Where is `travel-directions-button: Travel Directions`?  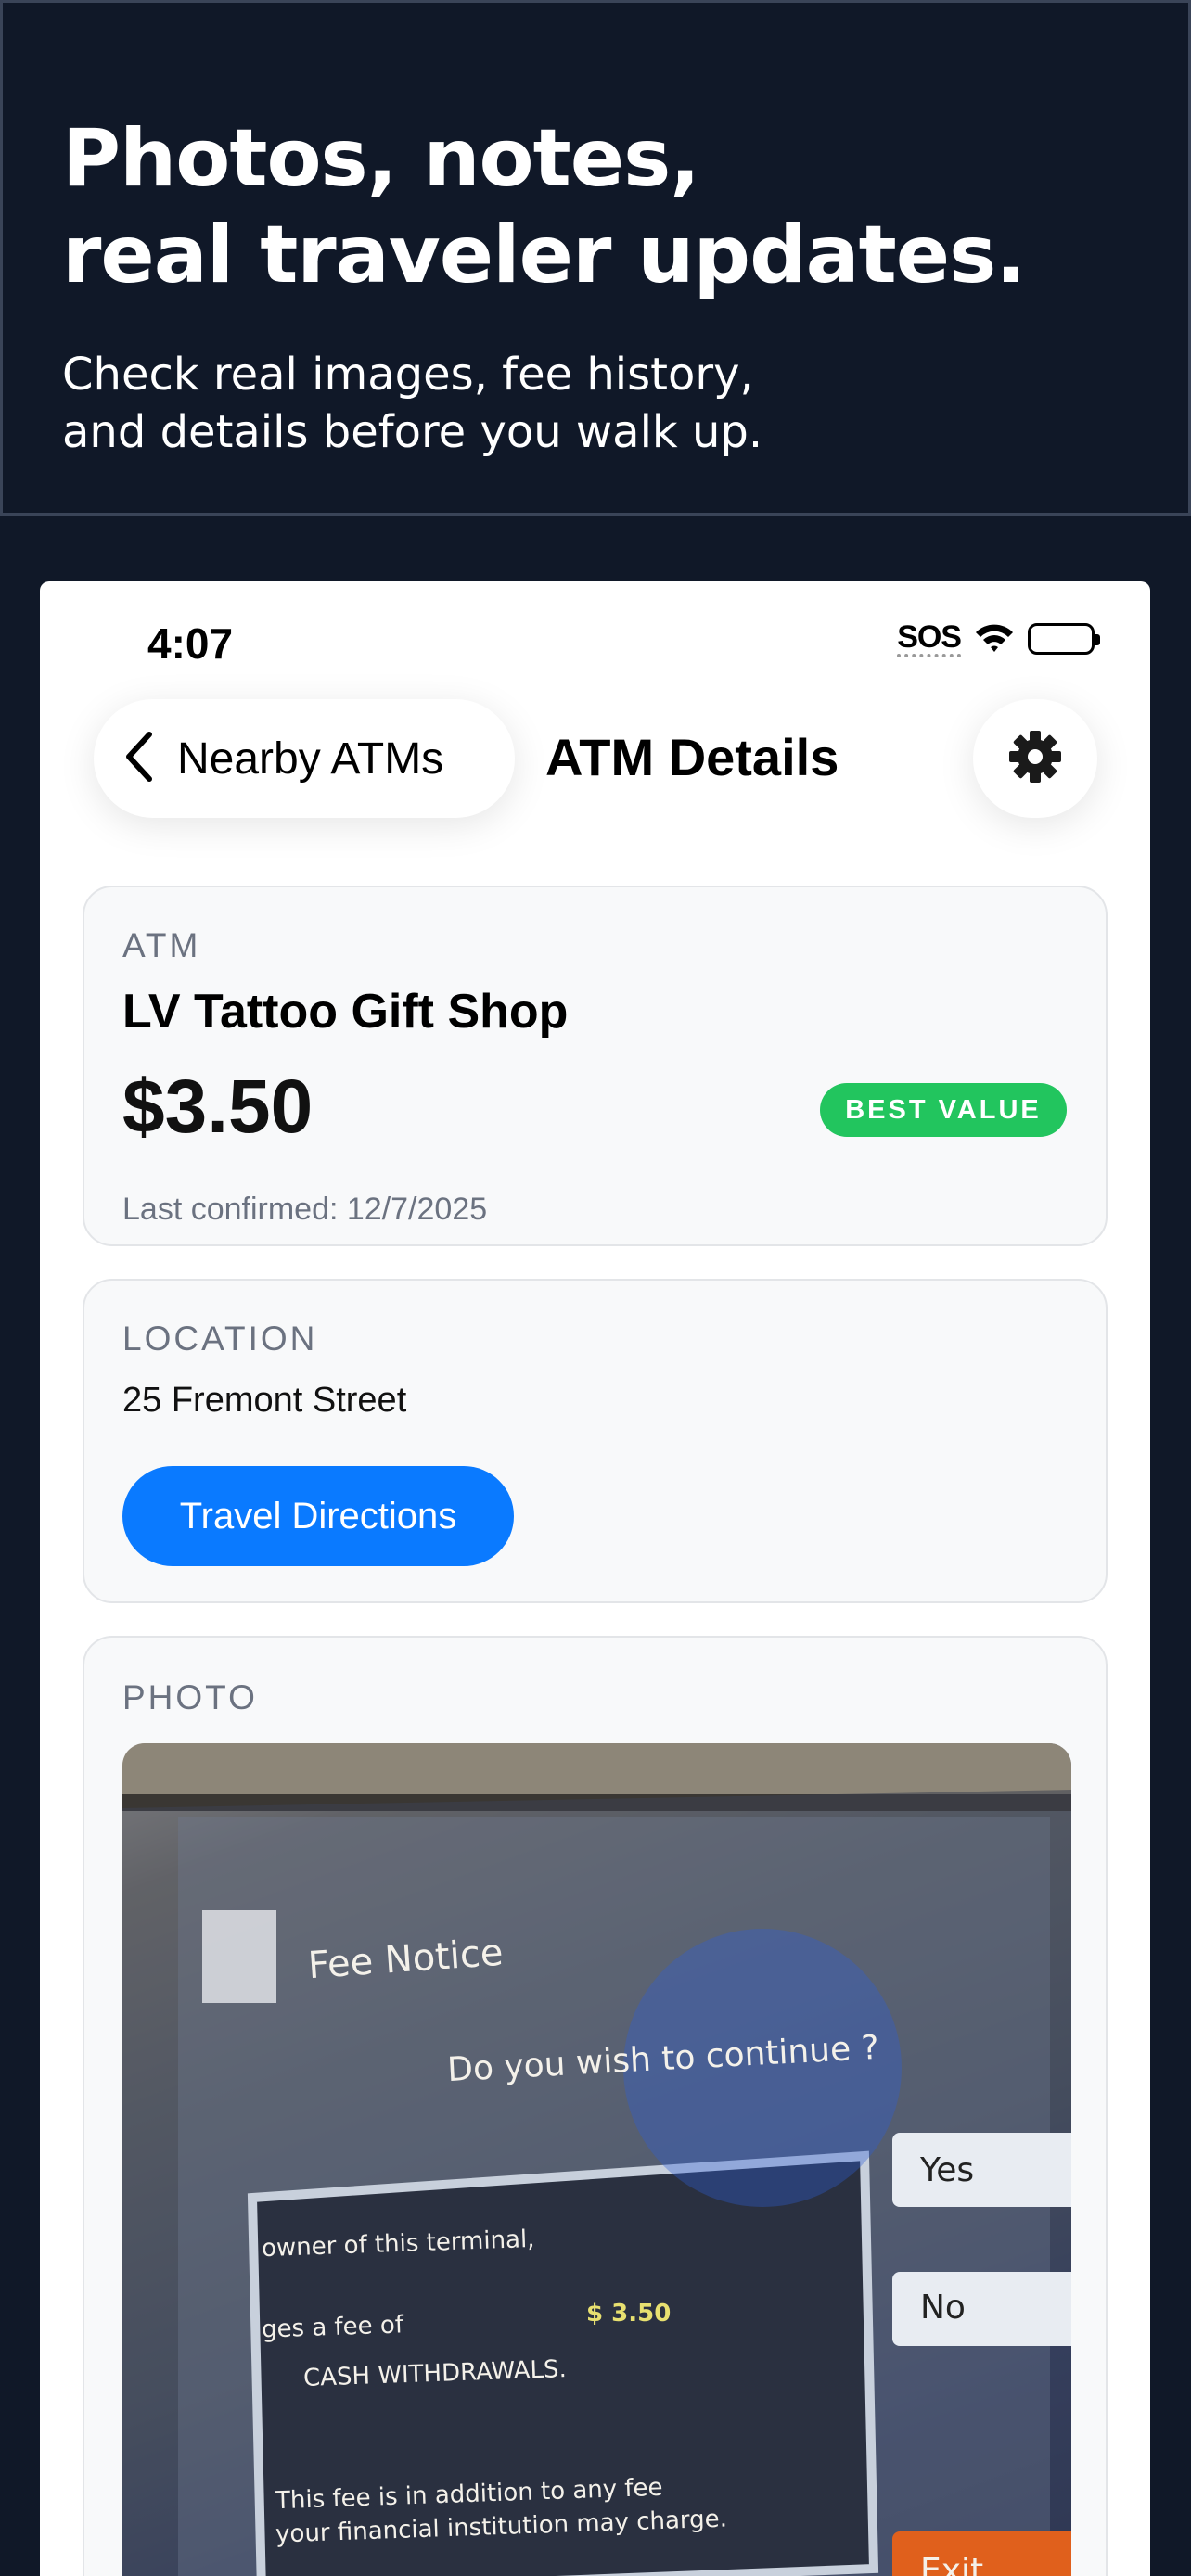
travel-directions-button: Travel Directions is located at coordinates (318, 1516).